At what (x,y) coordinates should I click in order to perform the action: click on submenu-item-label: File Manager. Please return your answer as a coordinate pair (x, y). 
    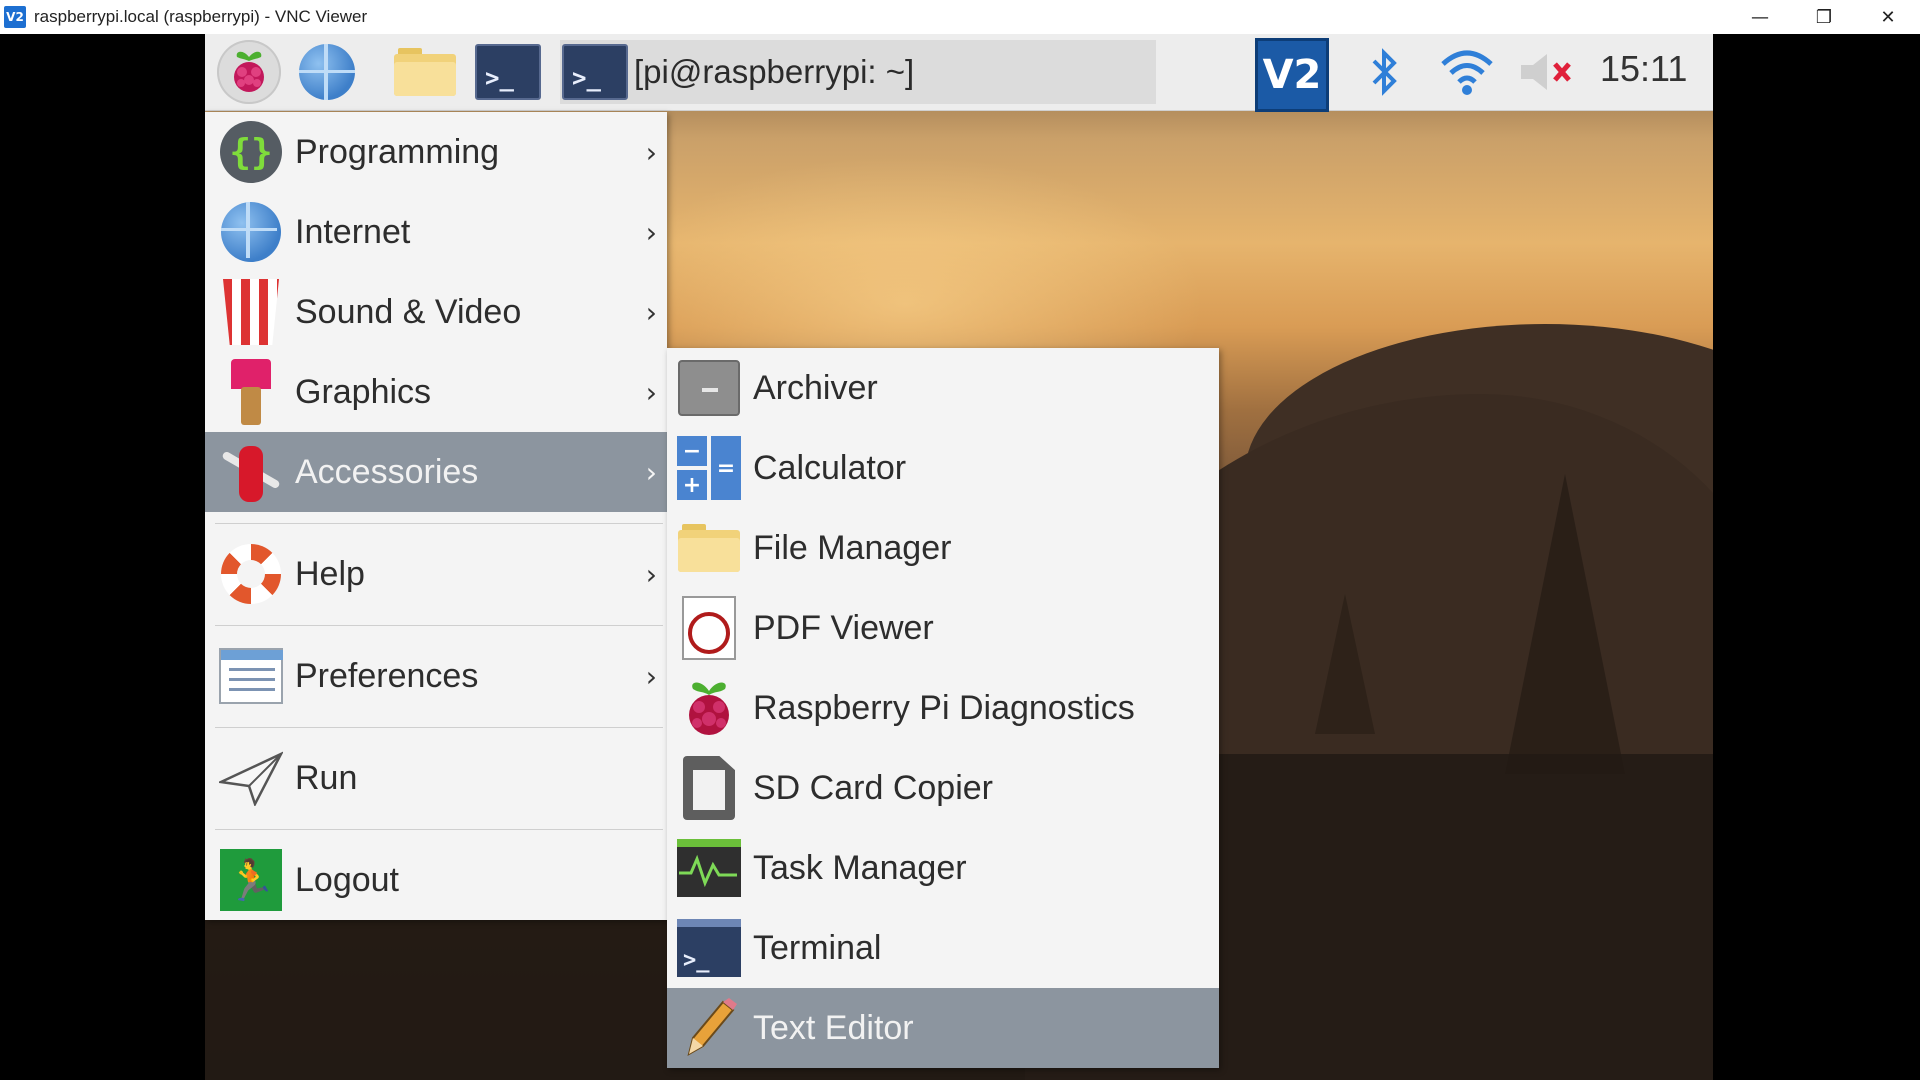
    Looking at the image, I should click on (852, 547).